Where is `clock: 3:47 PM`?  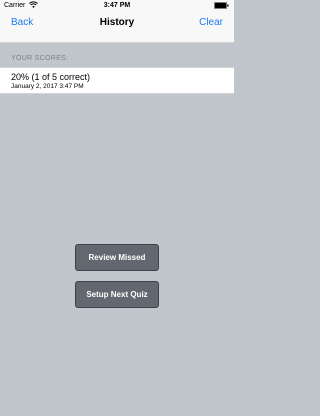 clock: 3:47 PM is located at coordinates (117, 5).